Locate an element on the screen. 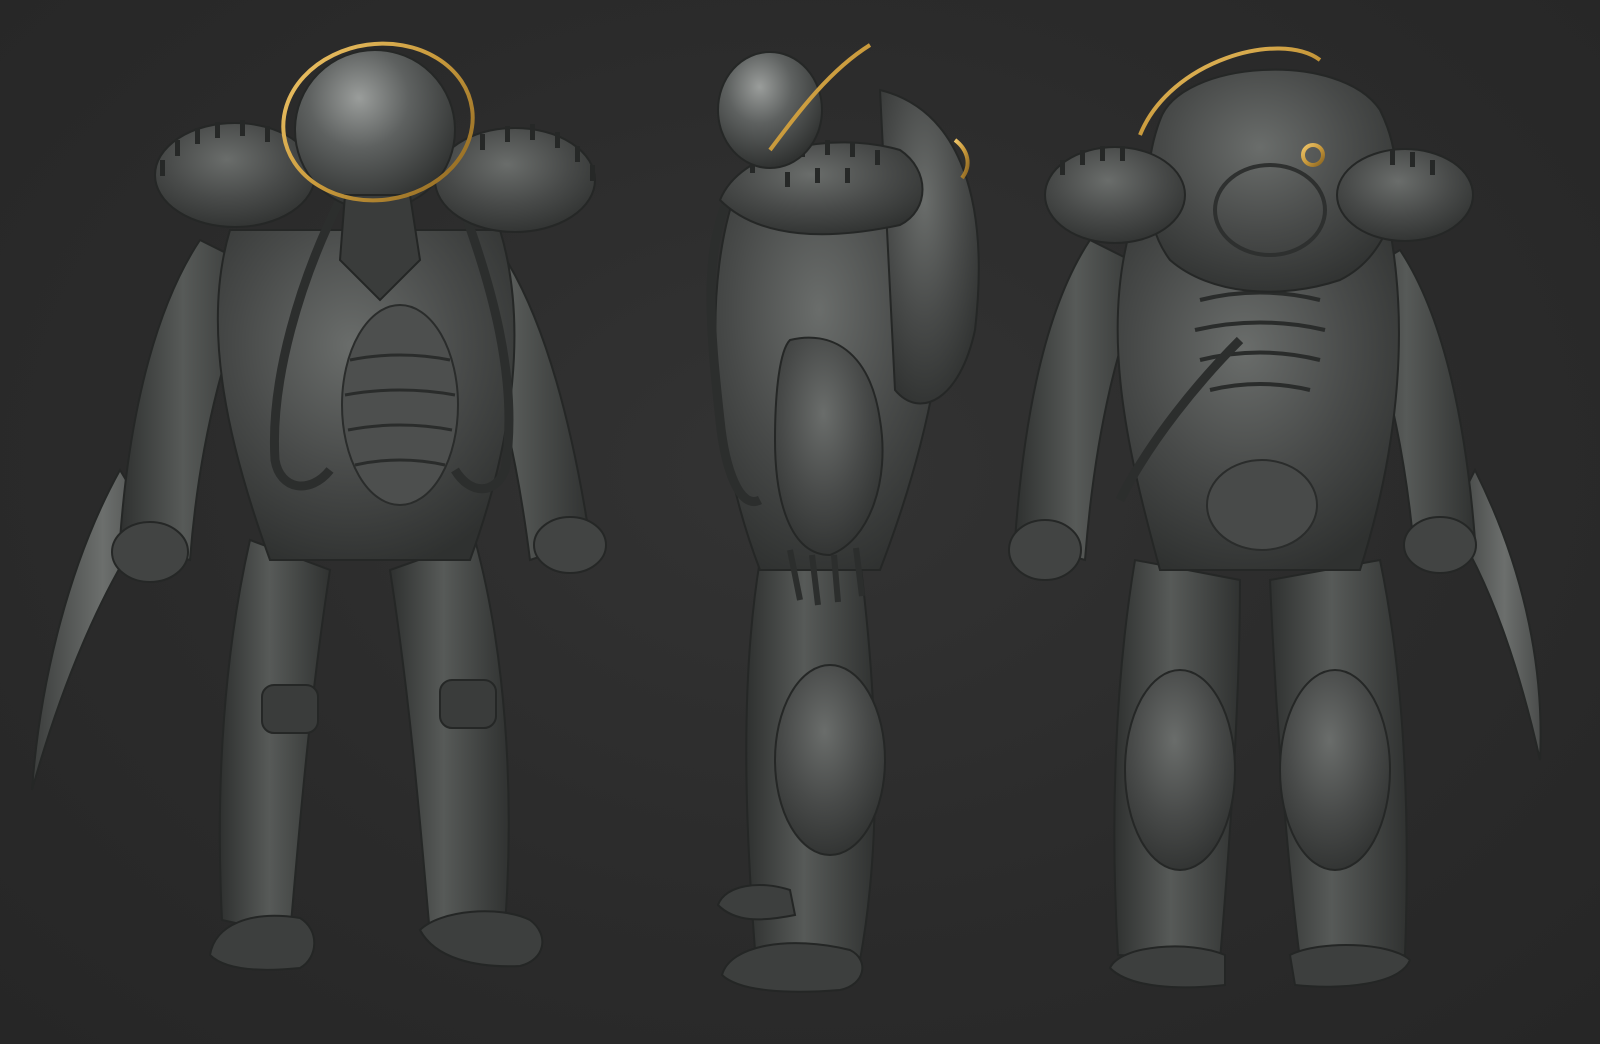 Image resolution: width=1600 pixels, height=1044 pixels. front-left-foot is located at coordinates (262, 942).